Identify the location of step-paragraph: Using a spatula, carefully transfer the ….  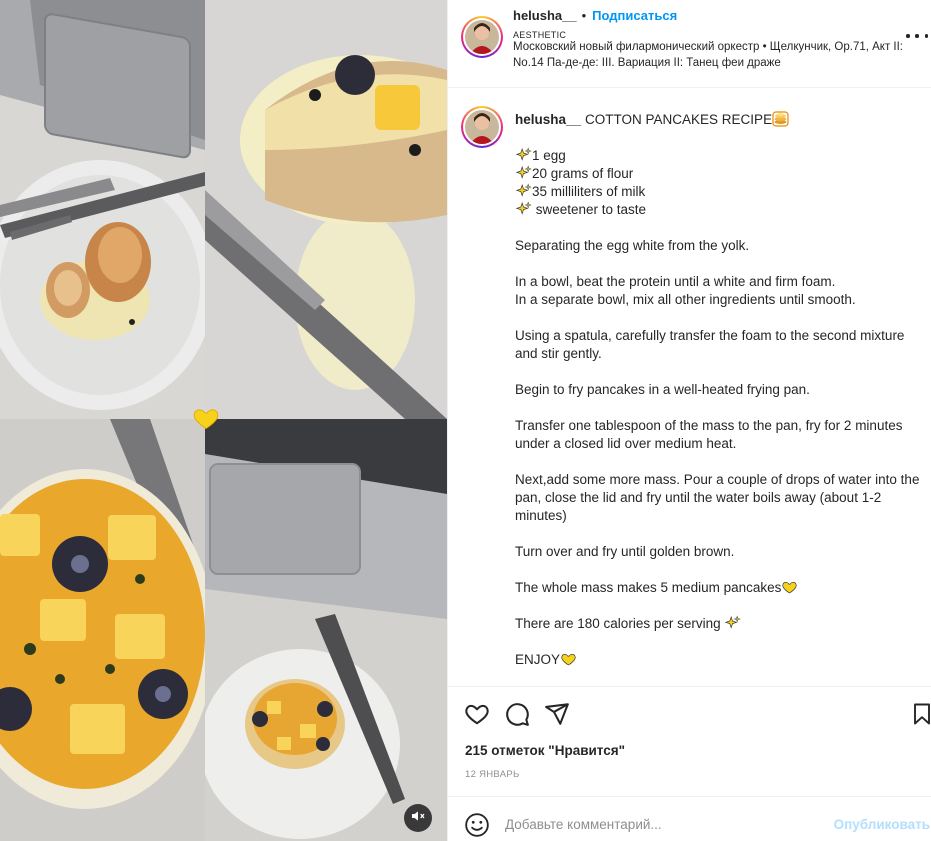
(712, 344).